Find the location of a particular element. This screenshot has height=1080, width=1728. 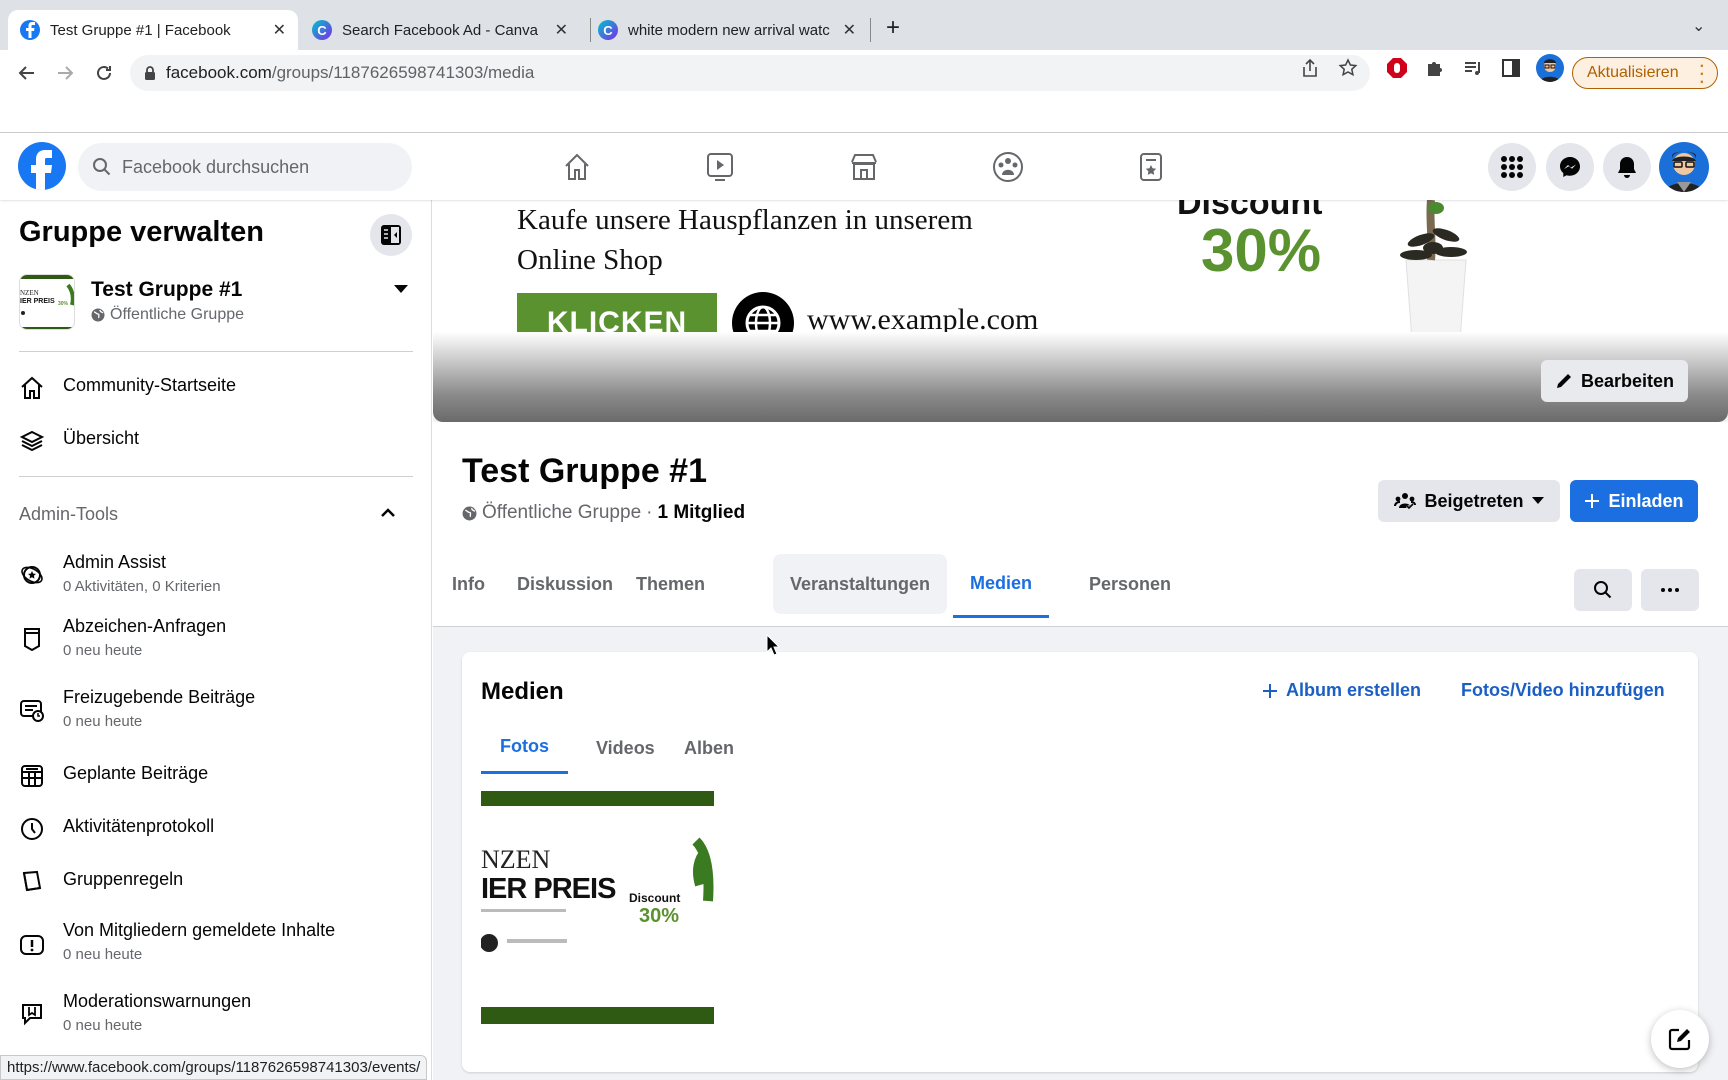

menu-button is located at coordinates (1512, 167).